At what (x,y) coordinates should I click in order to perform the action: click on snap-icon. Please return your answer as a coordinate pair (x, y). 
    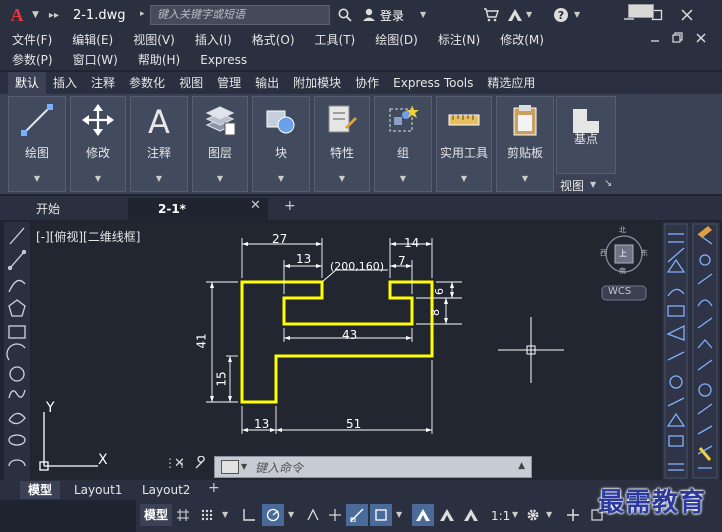
    Looking at the image, I should click on (207, 515).